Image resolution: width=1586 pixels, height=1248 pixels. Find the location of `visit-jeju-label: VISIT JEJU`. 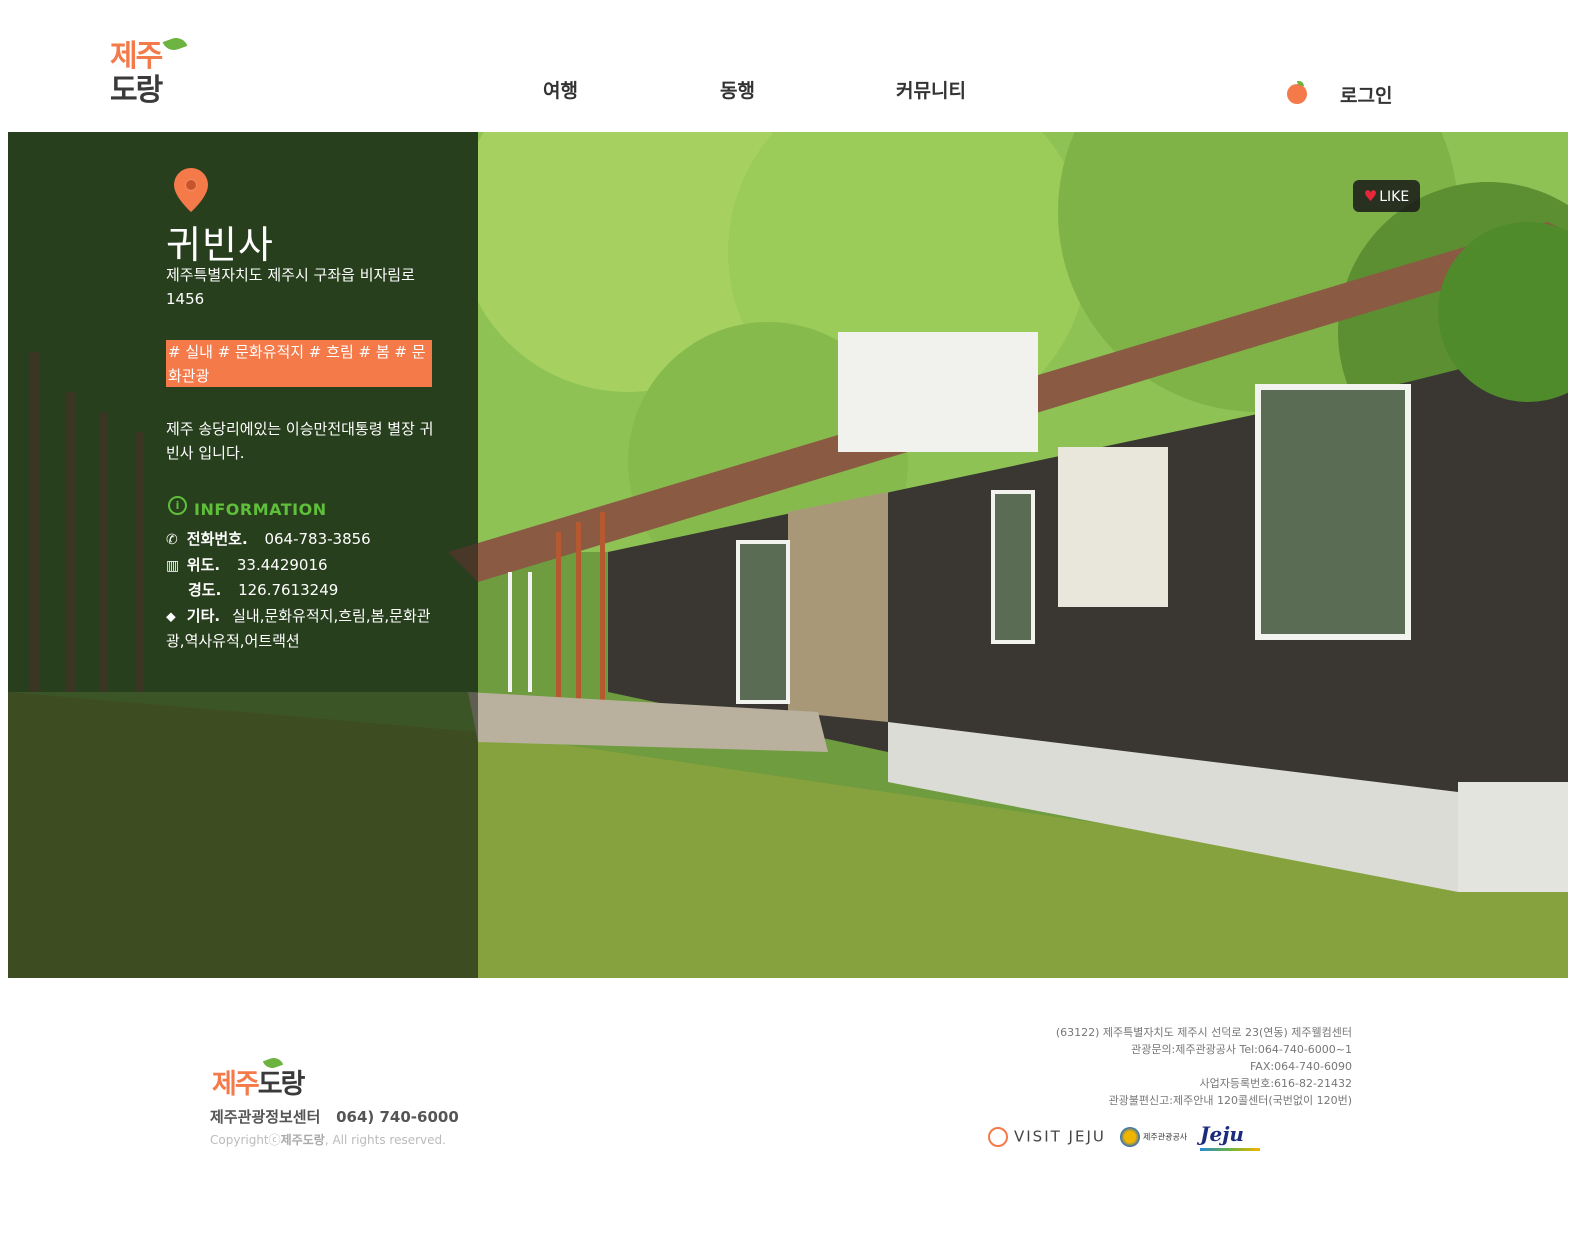

visit-jeju-label: VISIT JEJU is located at coordinates (1060, 1136).